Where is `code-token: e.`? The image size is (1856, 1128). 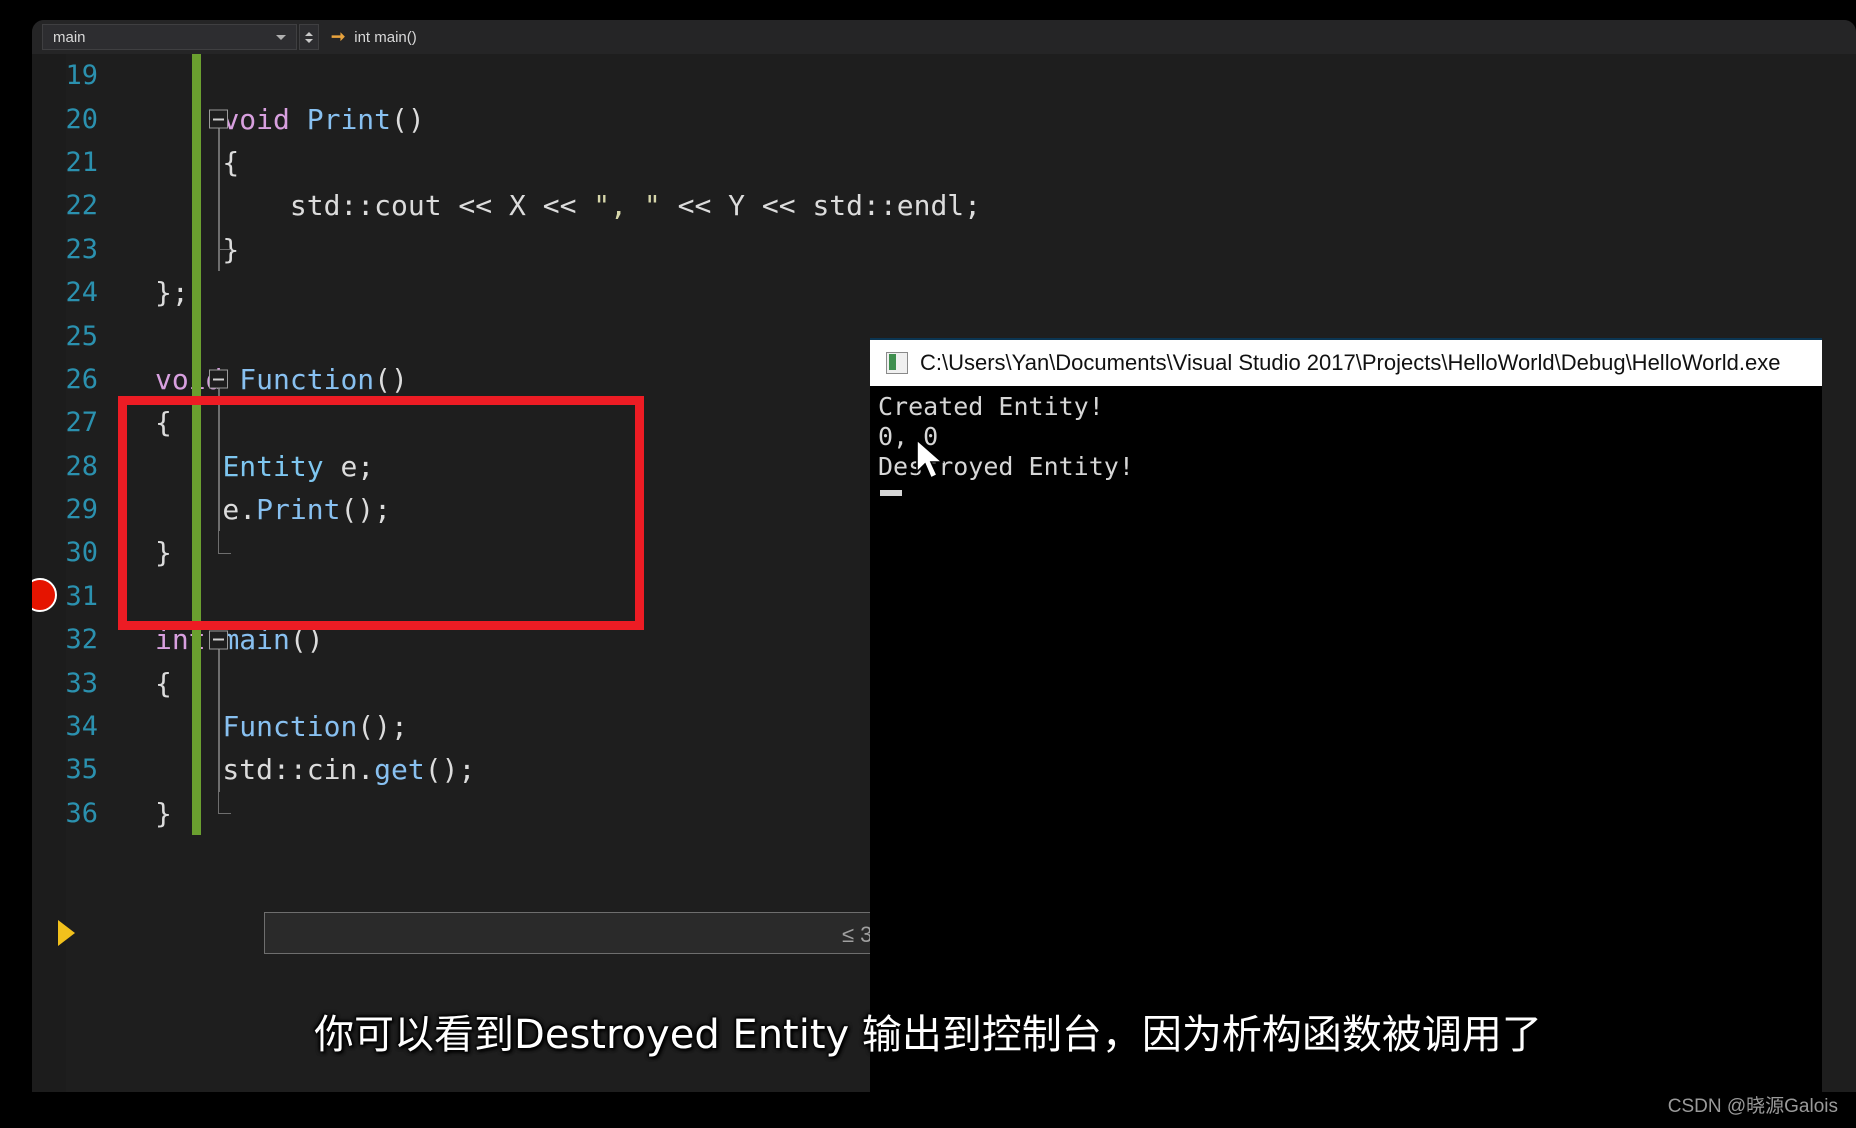
code-token: e. is located at coordinates (206, 510).